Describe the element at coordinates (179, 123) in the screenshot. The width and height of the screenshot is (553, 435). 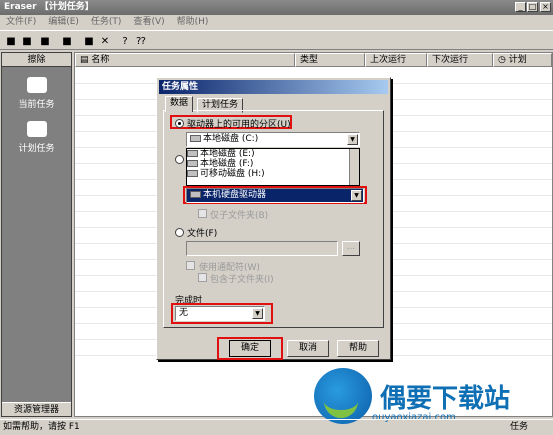
I see `partition-radio` at that location.